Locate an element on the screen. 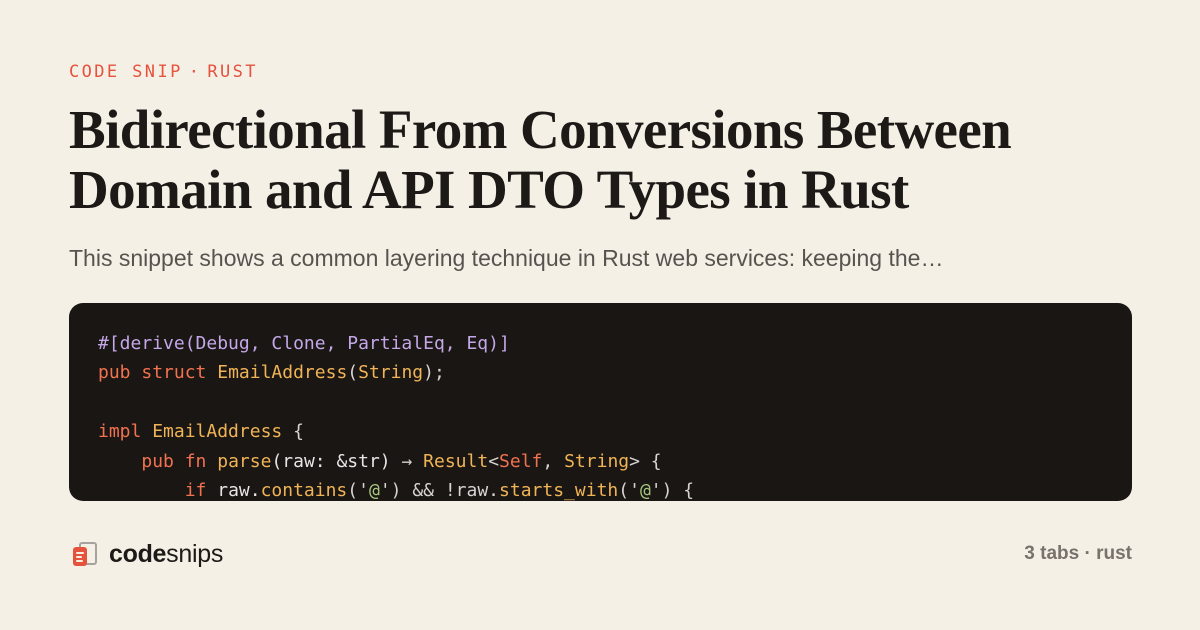 The image size is (1200, 630). code-token: < is located at coordinates (494, 461).